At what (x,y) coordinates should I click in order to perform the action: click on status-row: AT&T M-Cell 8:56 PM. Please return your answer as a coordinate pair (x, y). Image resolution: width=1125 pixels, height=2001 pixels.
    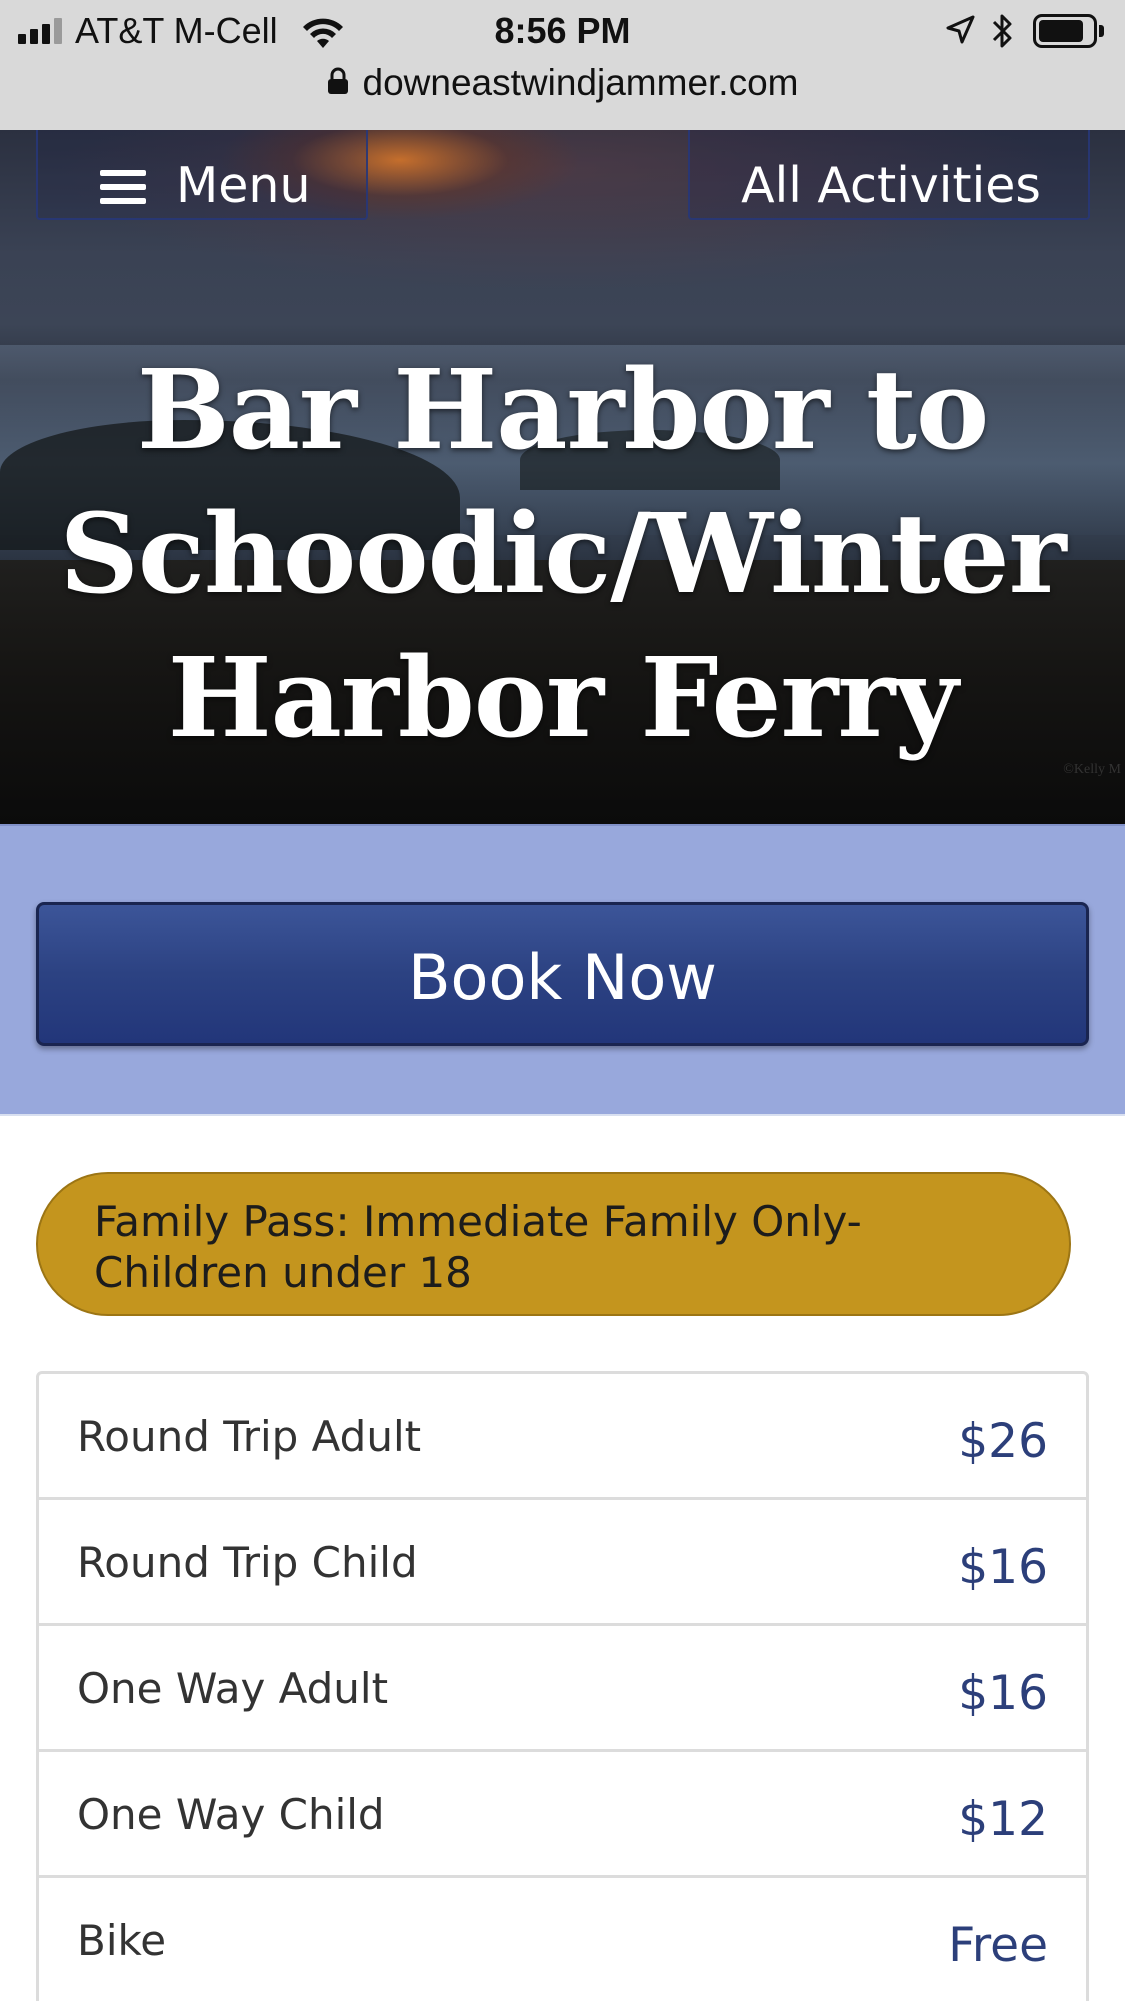
    Looking at the image, I should click on (562, 31).